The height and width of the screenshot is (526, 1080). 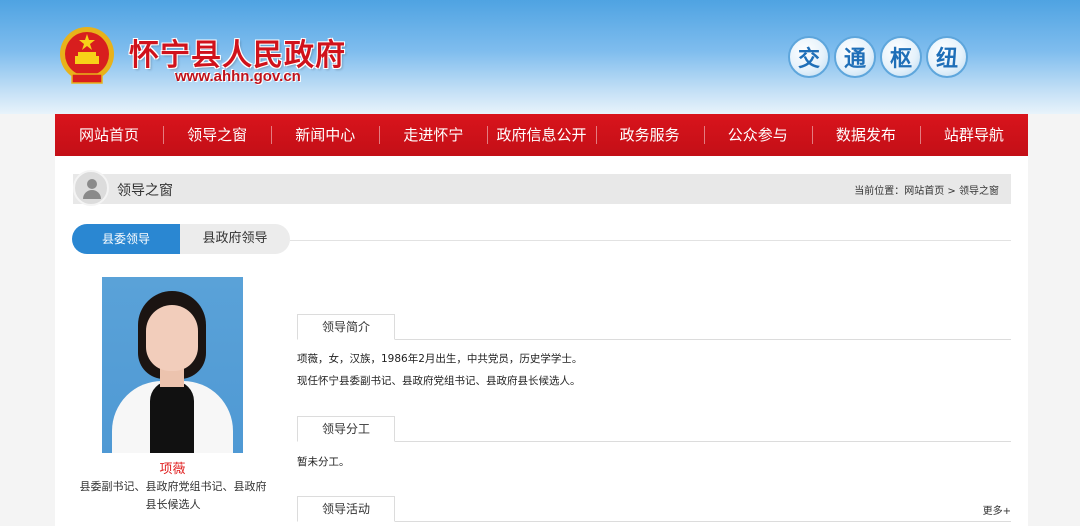 I want to click on nav-item-info-disclosure: 政府信息公开, so click(x=541, y=135).